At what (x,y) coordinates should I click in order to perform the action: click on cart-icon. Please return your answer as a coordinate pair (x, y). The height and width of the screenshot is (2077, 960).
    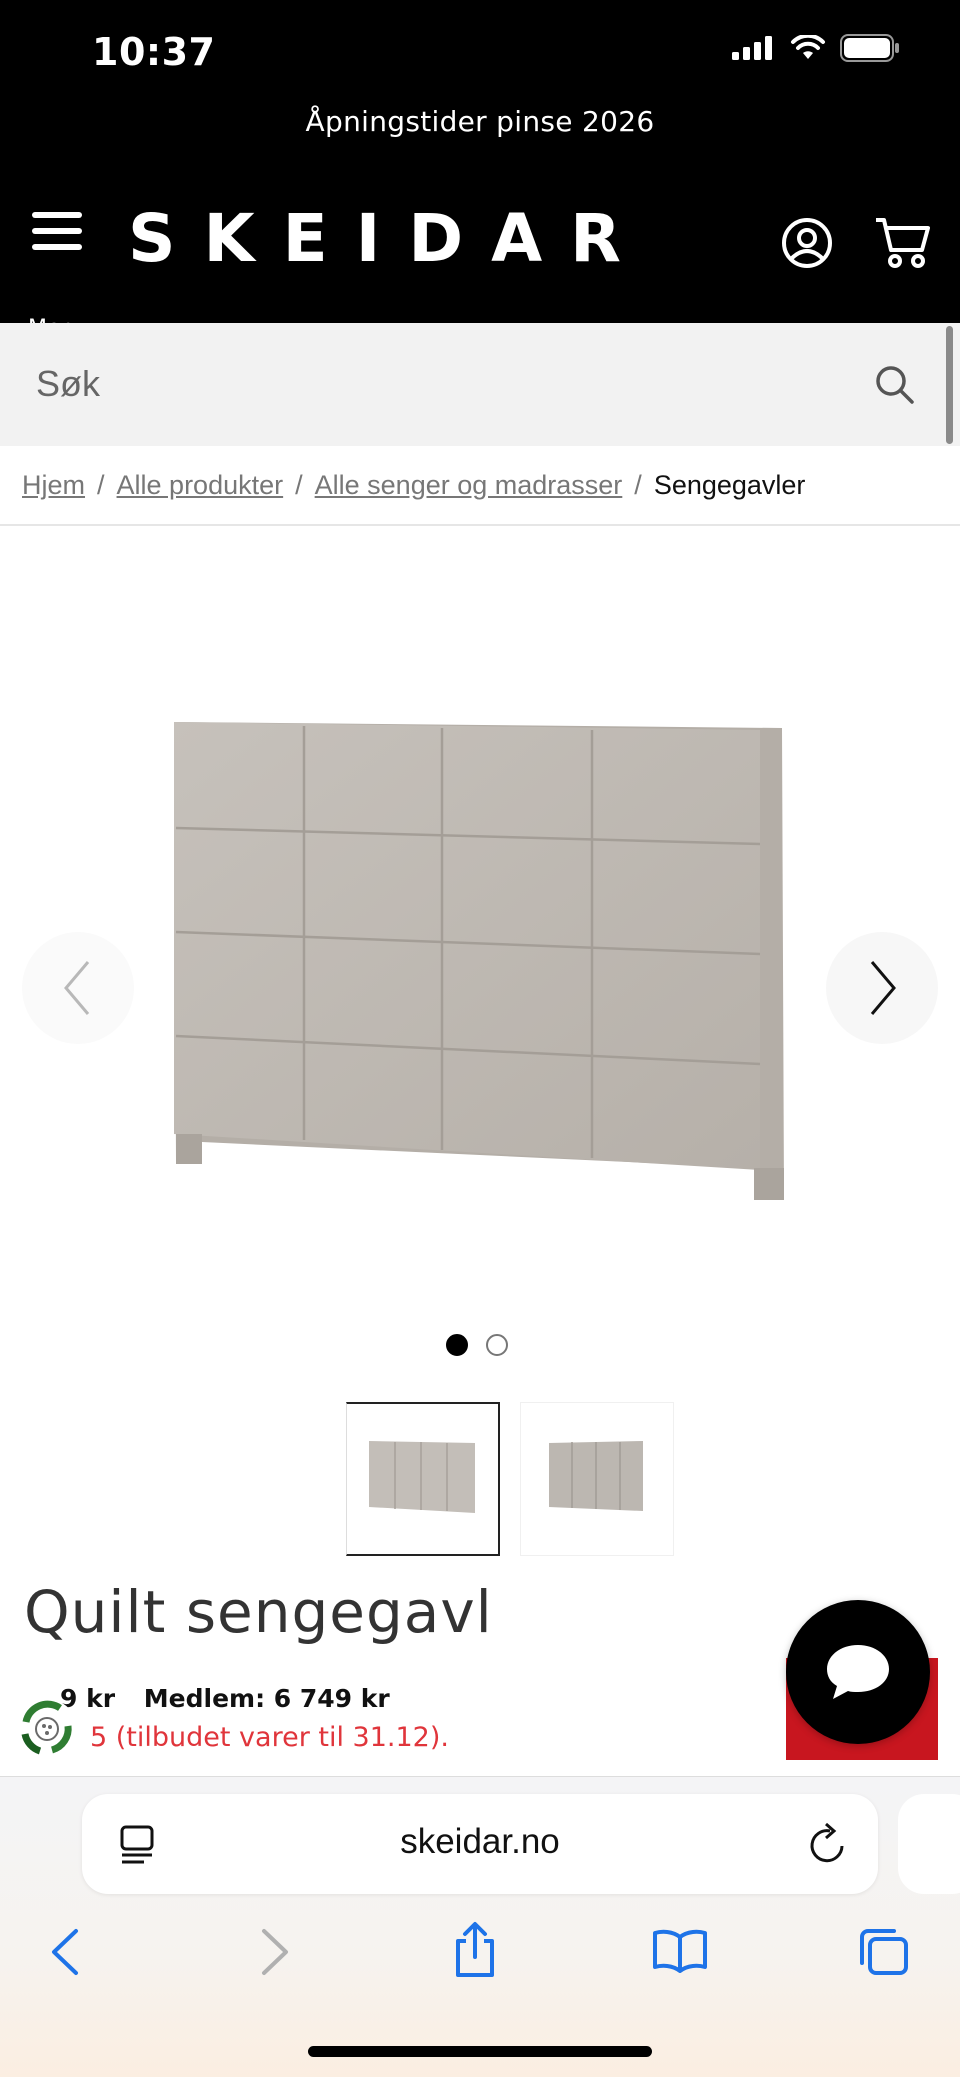
    Looking at the image, I should click on (903, 242).